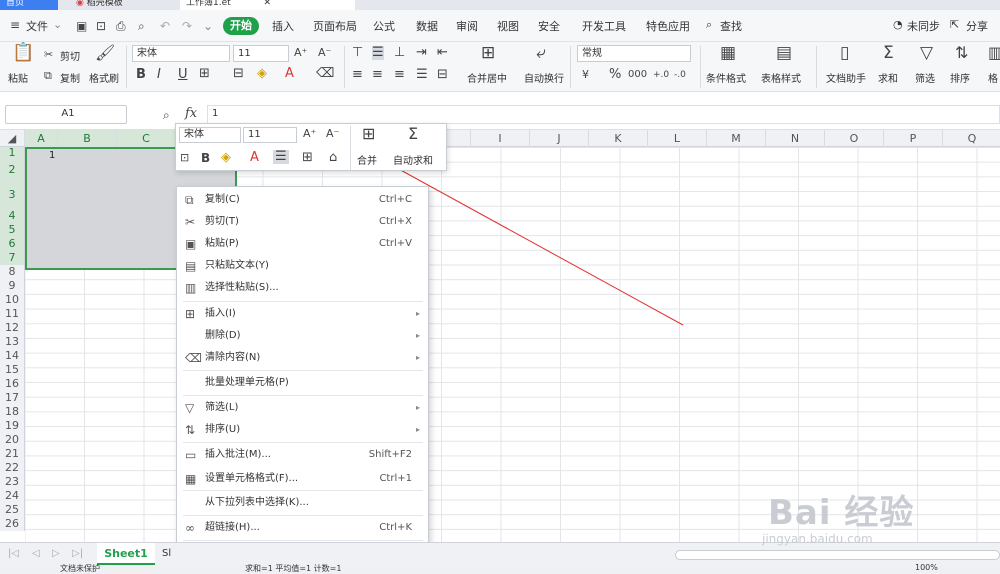 Image resolution: width=1000 pixels, height=574 pixels. What do you see at coordinates (281, 157) in the screenshot?
I see `mini-align-icon: ☰` at bounding box center [281, 157].